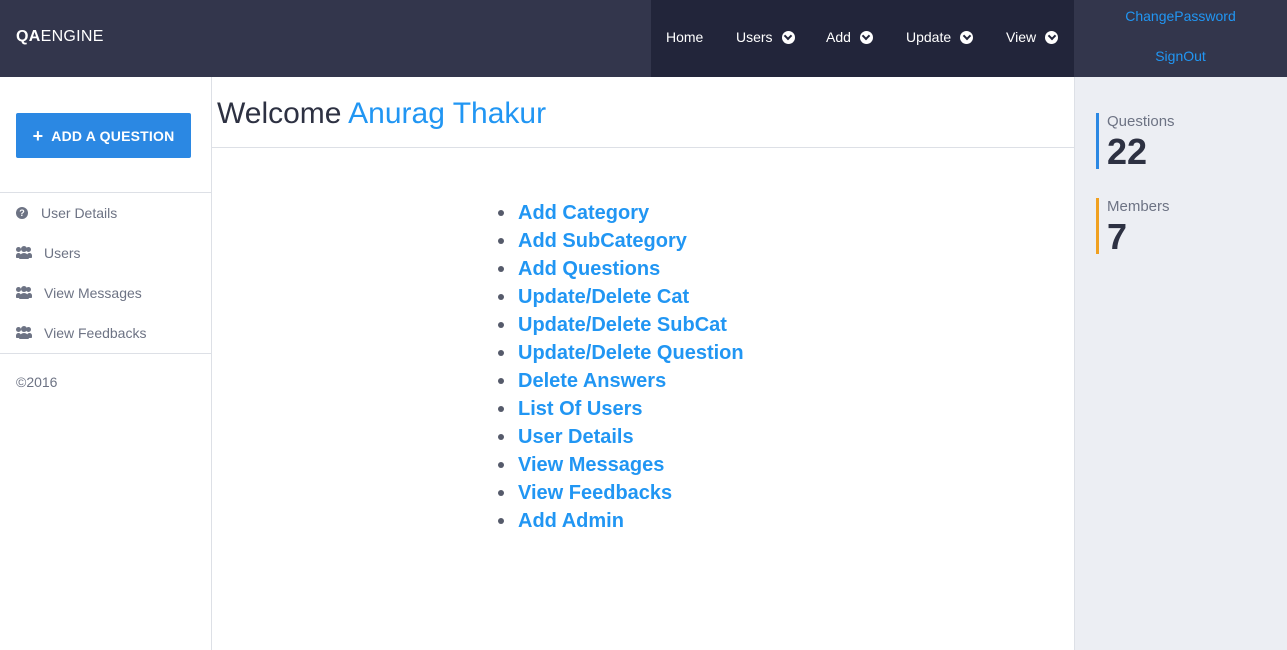 Image resolution: width=1287 pixels, height=650 pixels. What do you see at coordinates (447, 113) in the screenshot?
I see `user-name: Anurag Thakur` at bounding box center [447, 113].